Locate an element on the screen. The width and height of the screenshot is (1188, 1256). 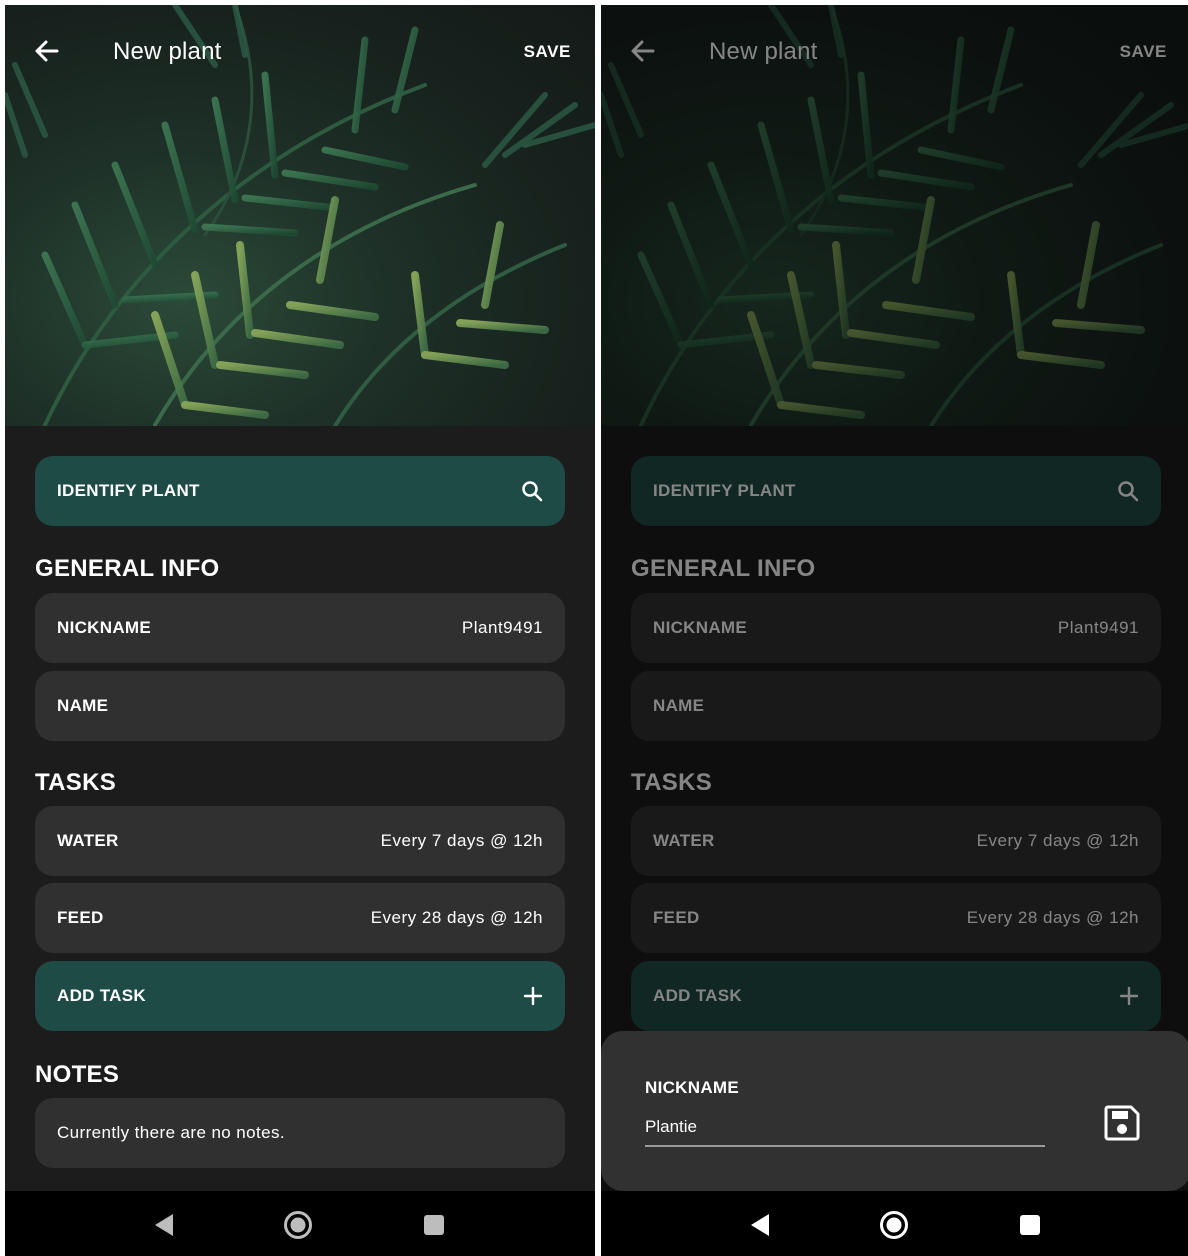
app-bar: New plant SAVE is located at coordinates (300, 53).